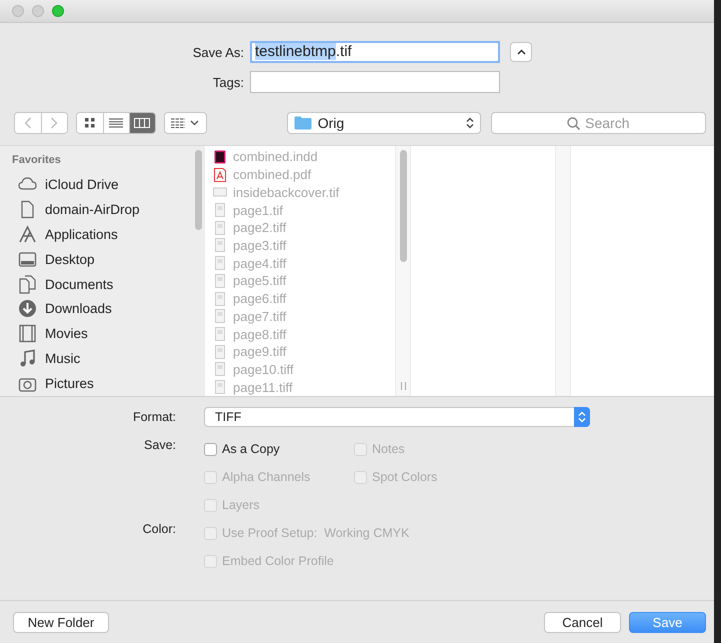  I want to click on search-field: Search, so click(598, 123).